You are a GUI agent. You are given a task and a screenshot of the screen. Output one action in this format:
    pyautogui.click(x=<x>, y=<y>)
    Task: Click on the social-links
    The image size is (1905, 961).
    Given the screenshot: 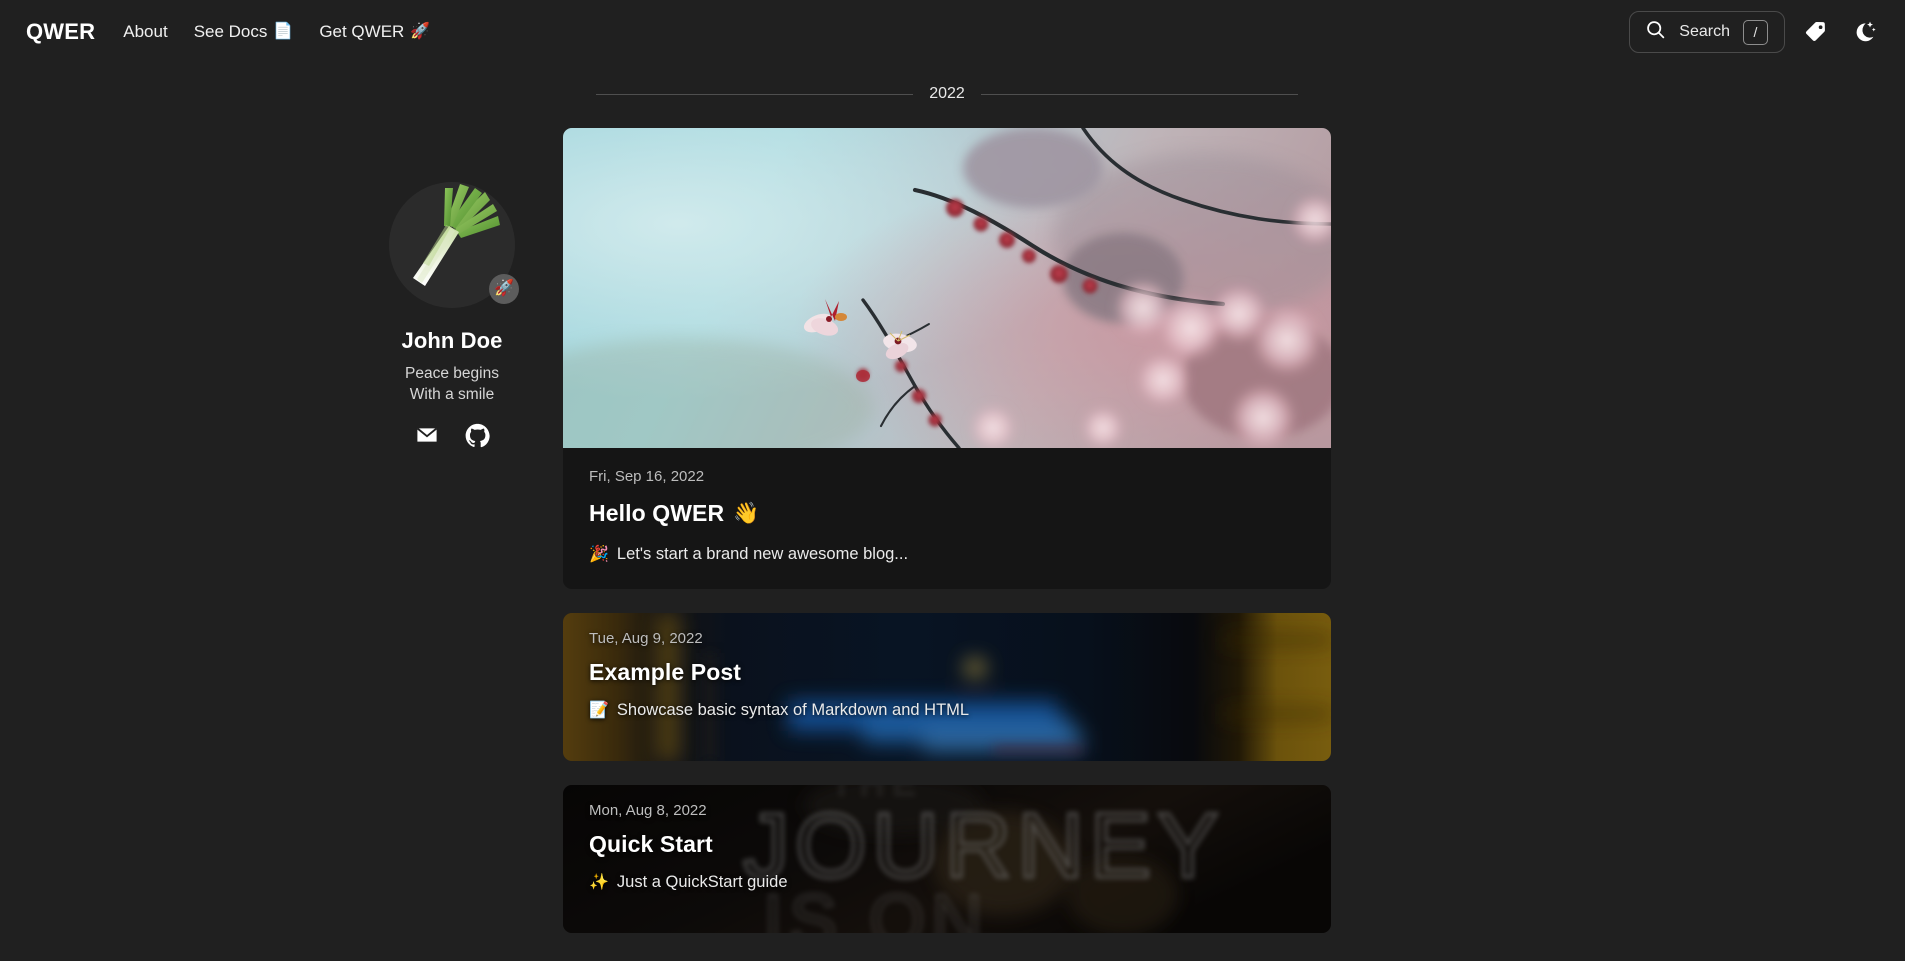 What is the action you would take?
    pyautogui.click(x=452, y=435)
    